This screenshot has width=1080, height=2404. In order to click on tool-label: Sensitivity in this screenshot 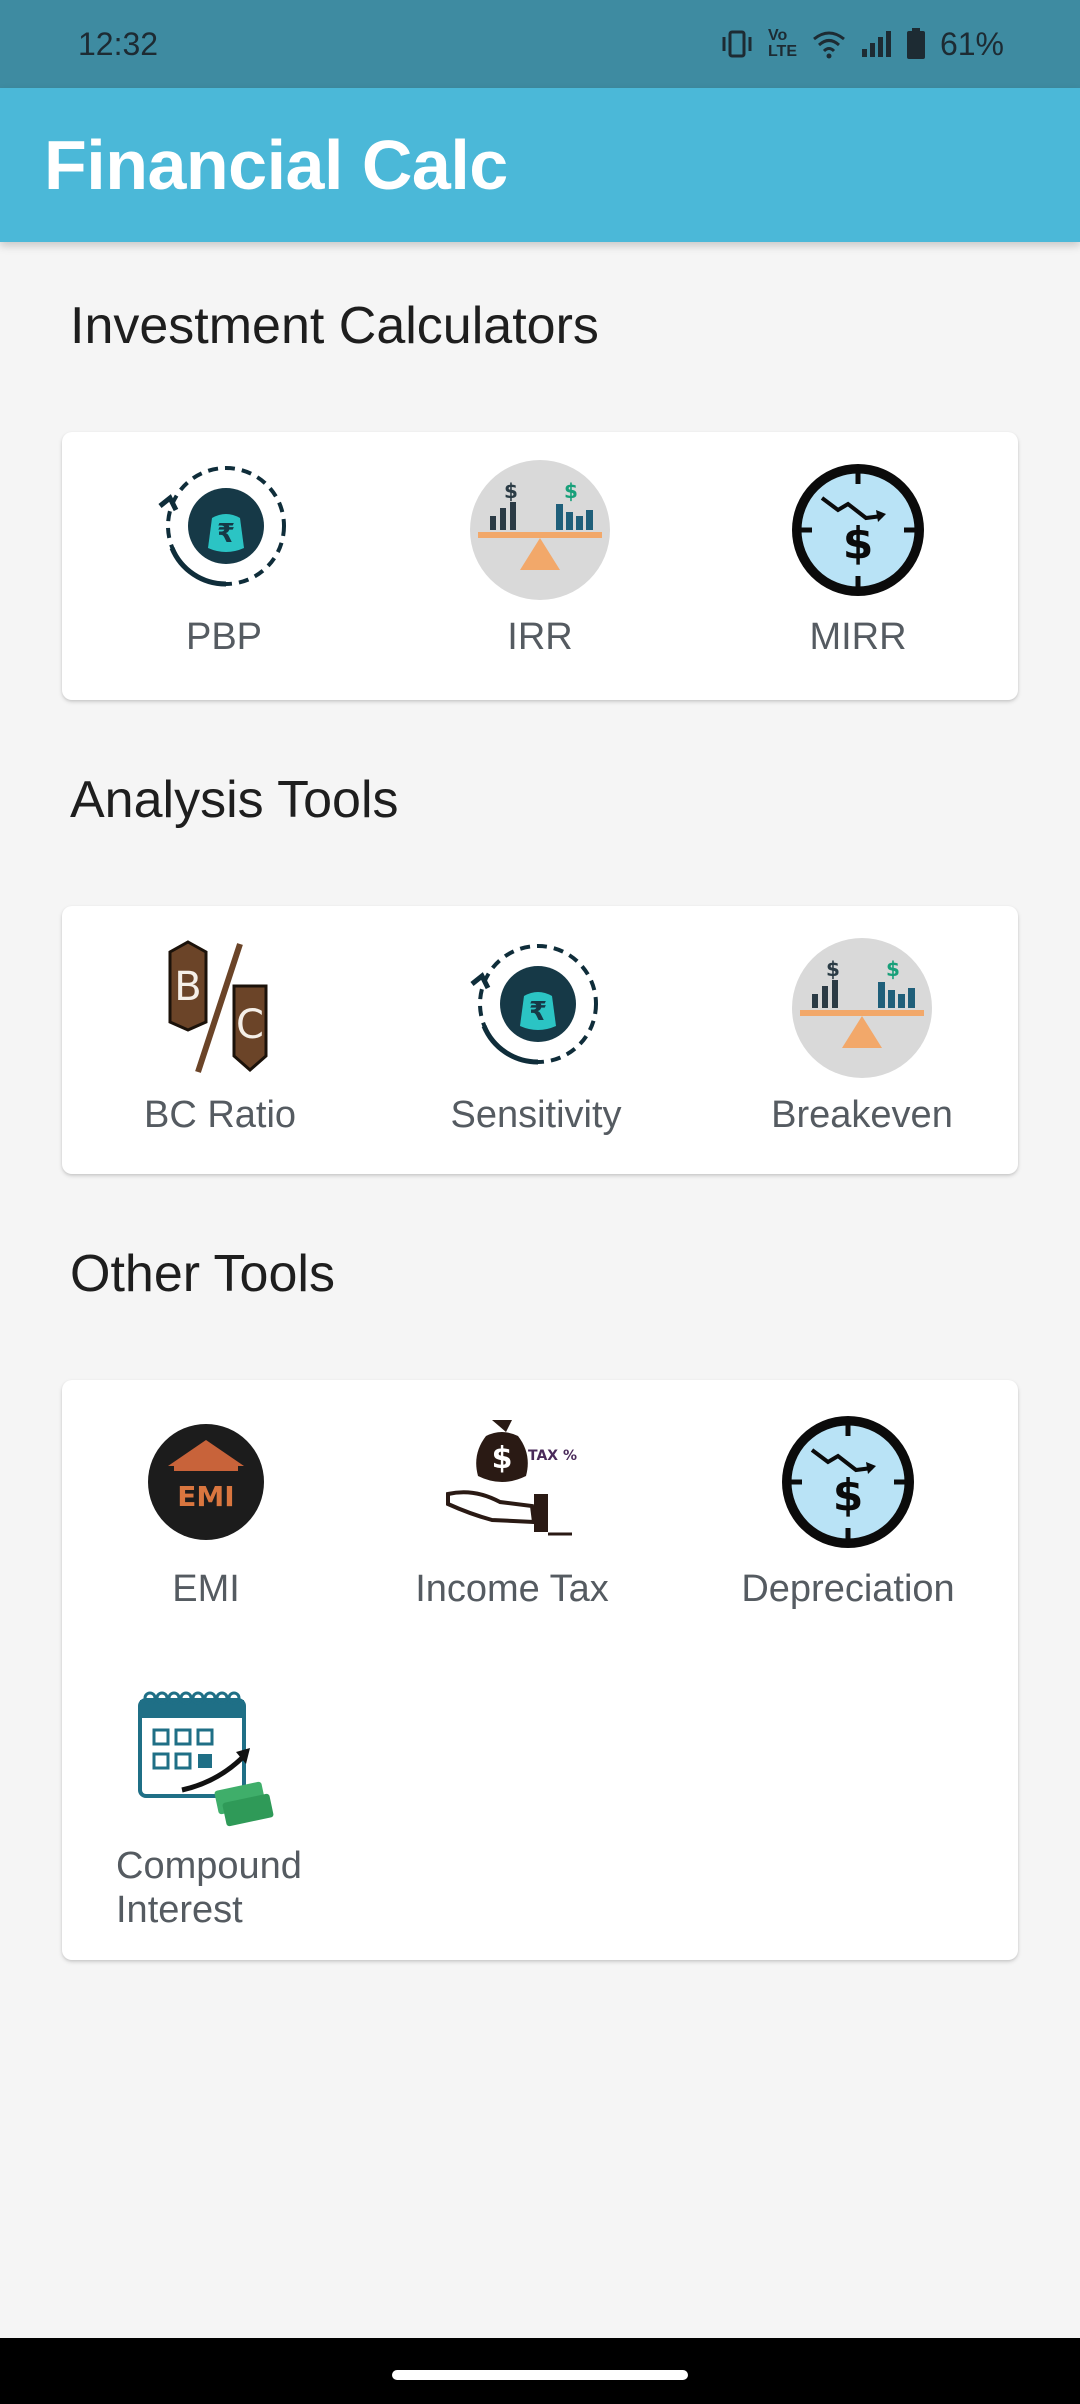, I will do `click(536, 1115)`.